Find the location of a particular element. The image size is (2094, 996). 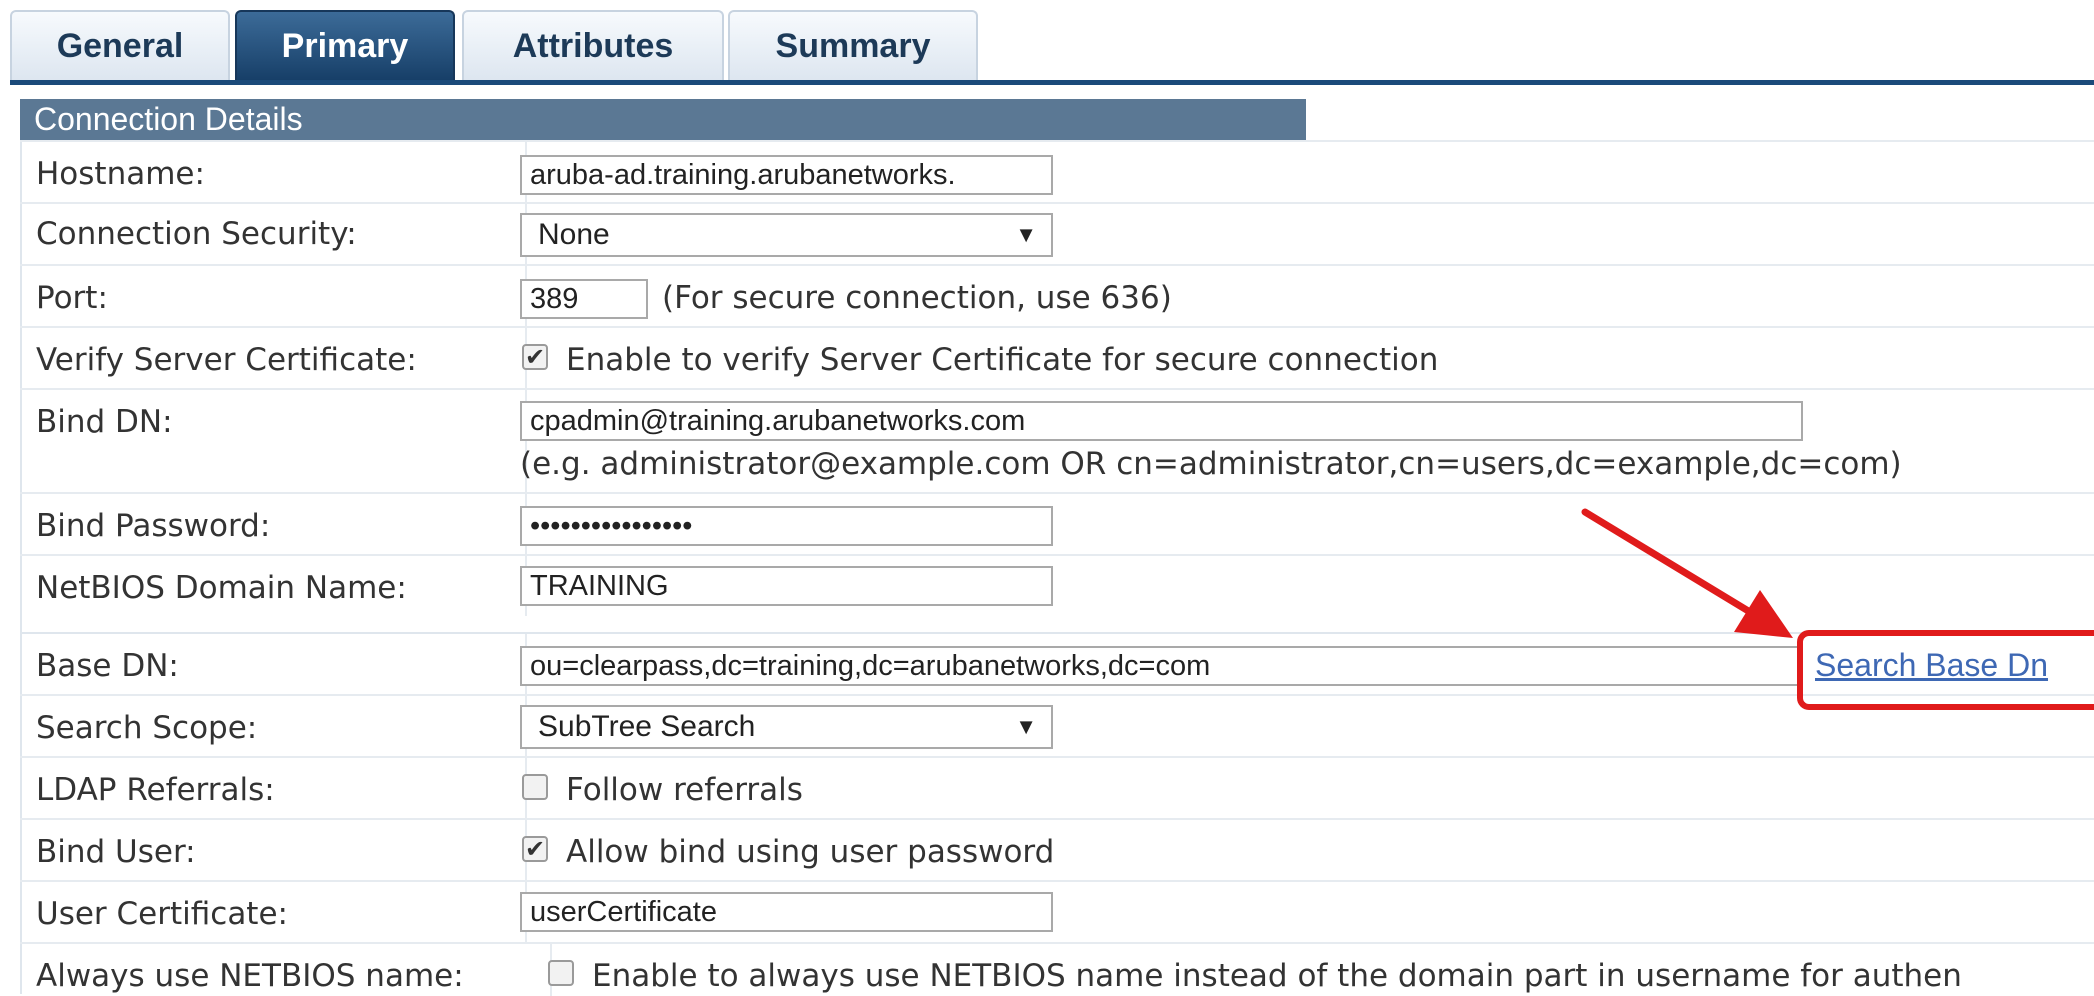

row-ldap-referrals: LDAP Referrals: Follow referrals is located at coordinates (1057, 787).